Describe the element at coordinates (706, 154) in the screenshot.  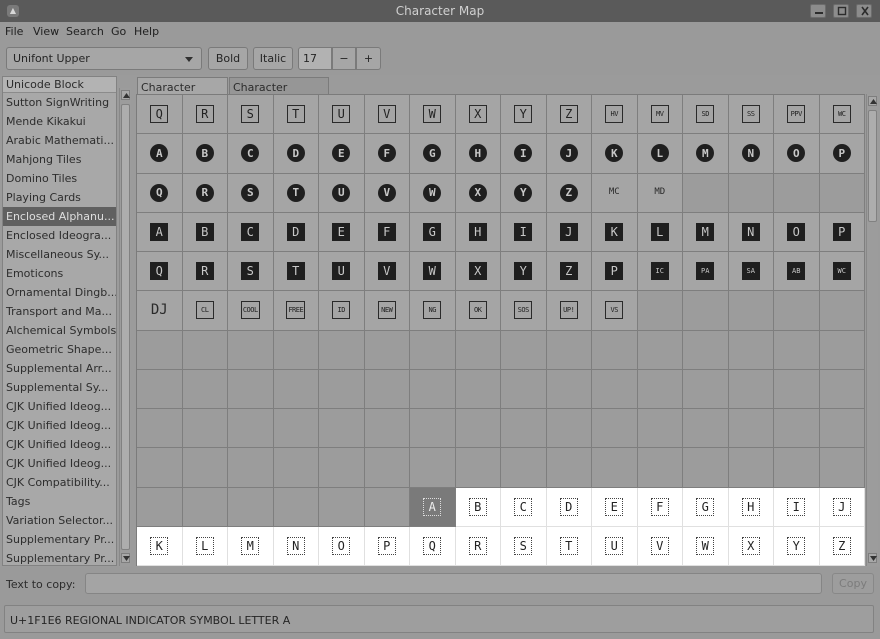
I see `character-cell: M` at that location.